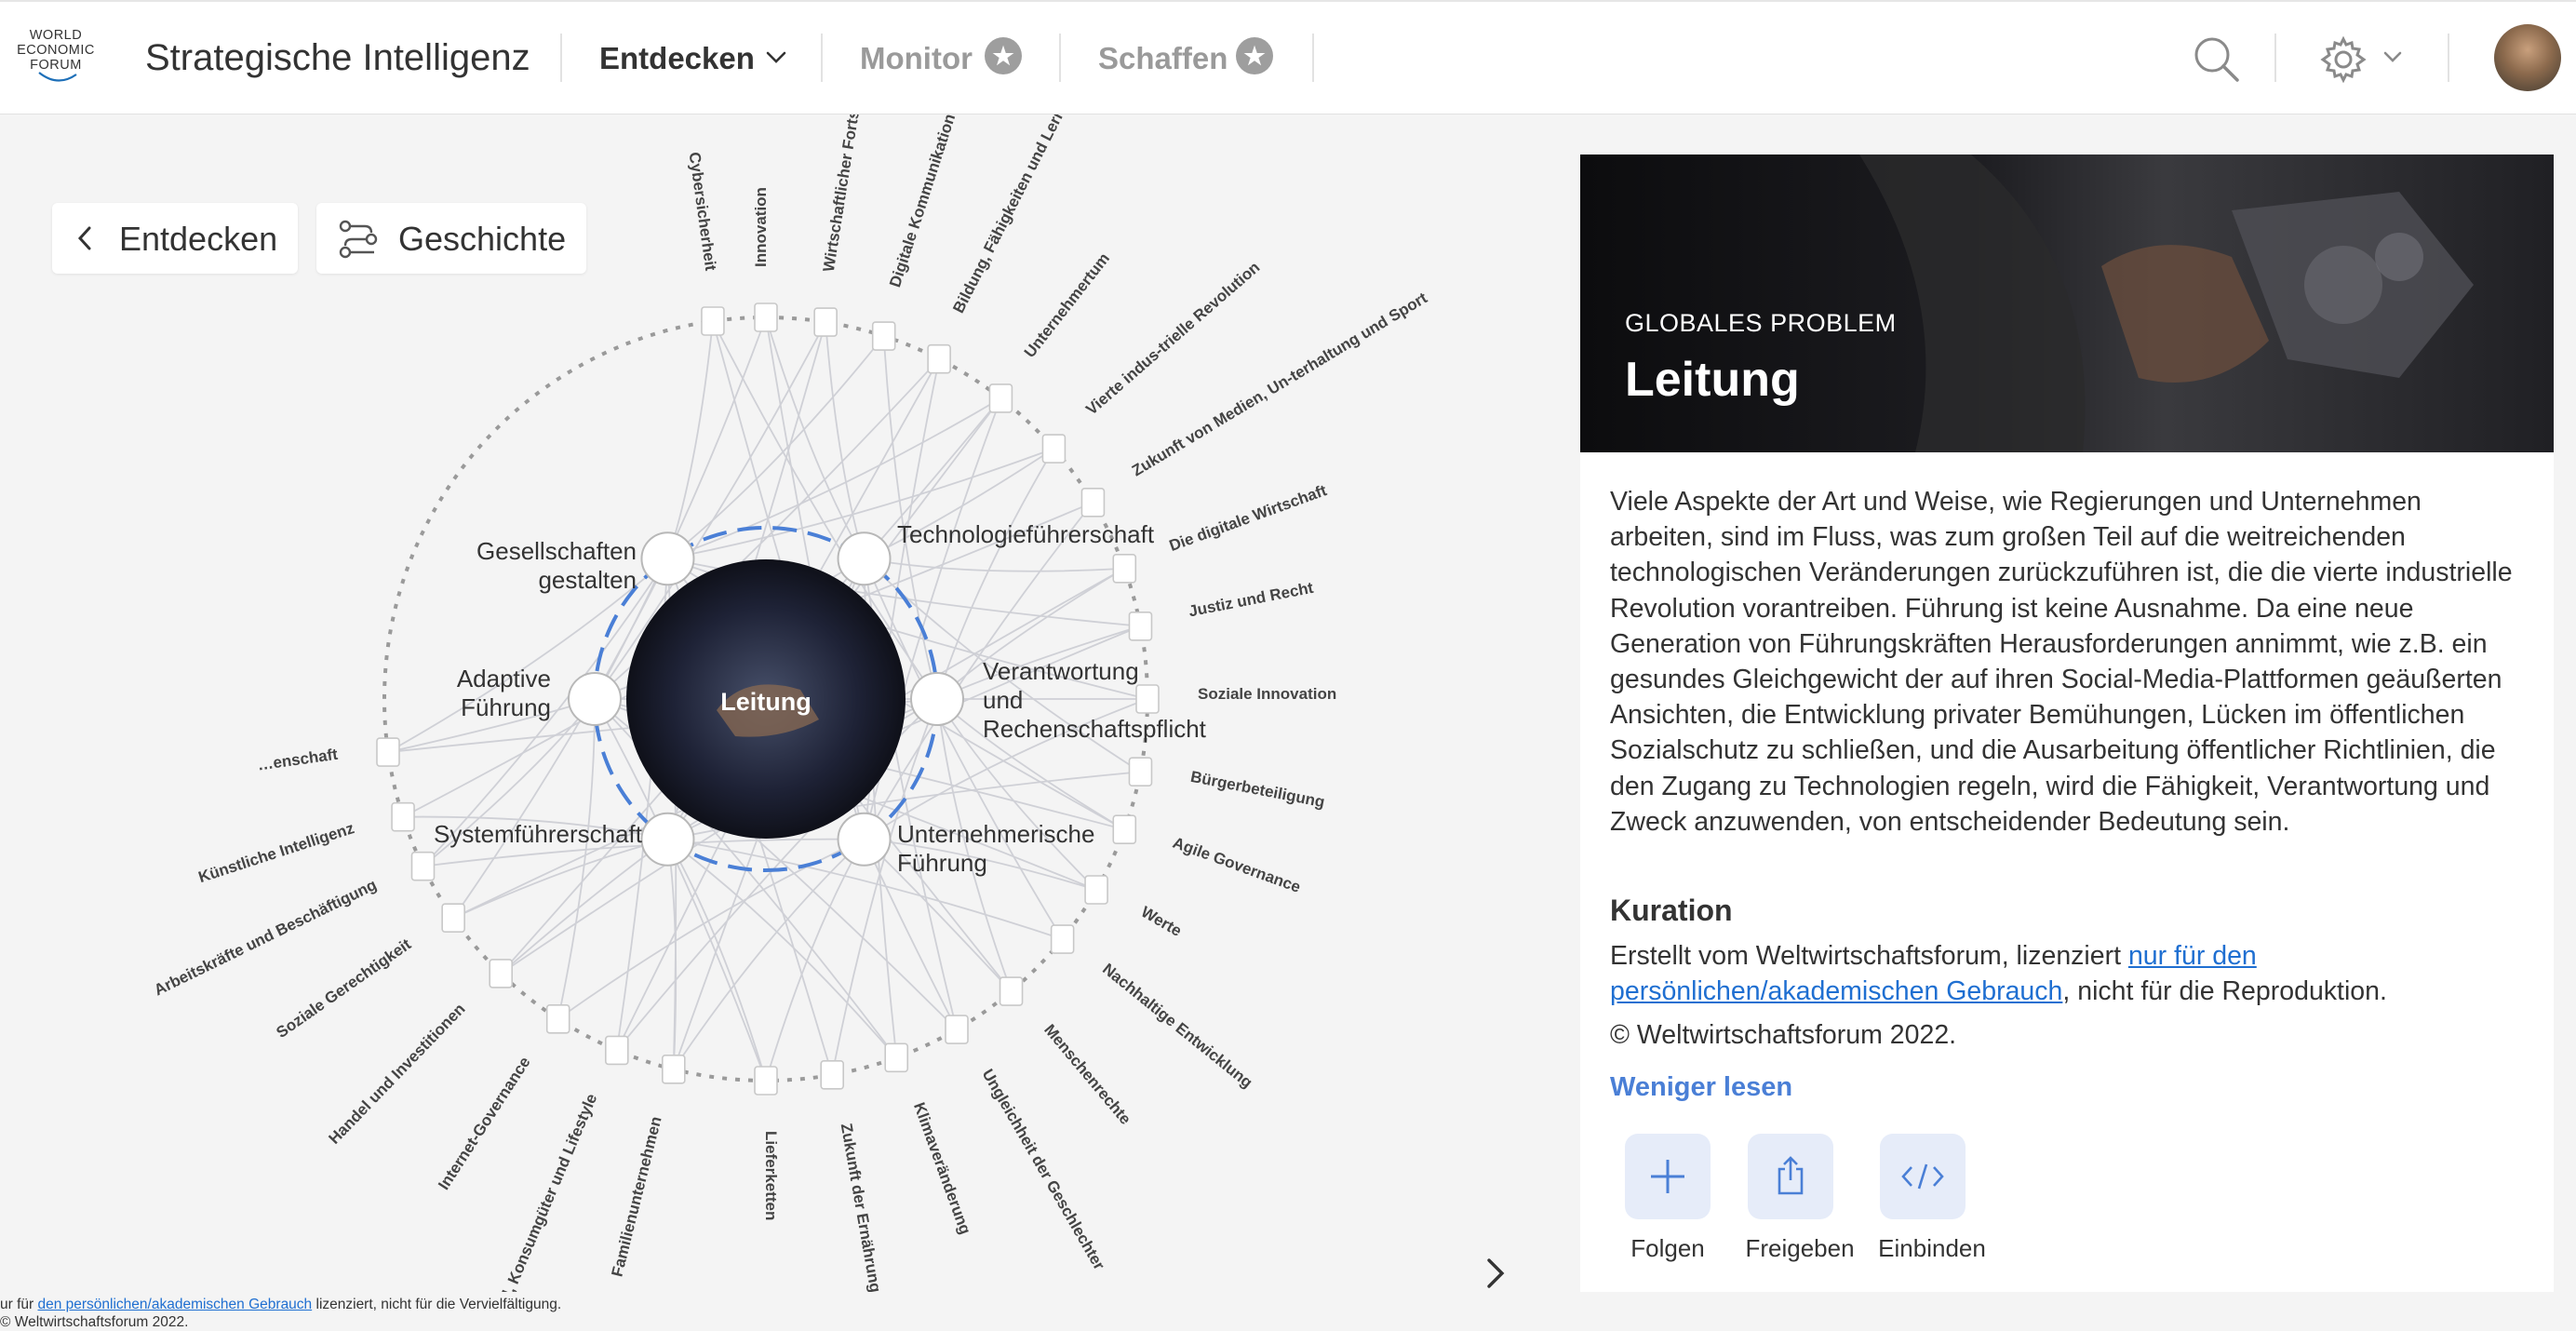  Describe the element at coordinates (1237, 865) in the screenshot. I see `outer-node-label: Agile Governance` at that location.